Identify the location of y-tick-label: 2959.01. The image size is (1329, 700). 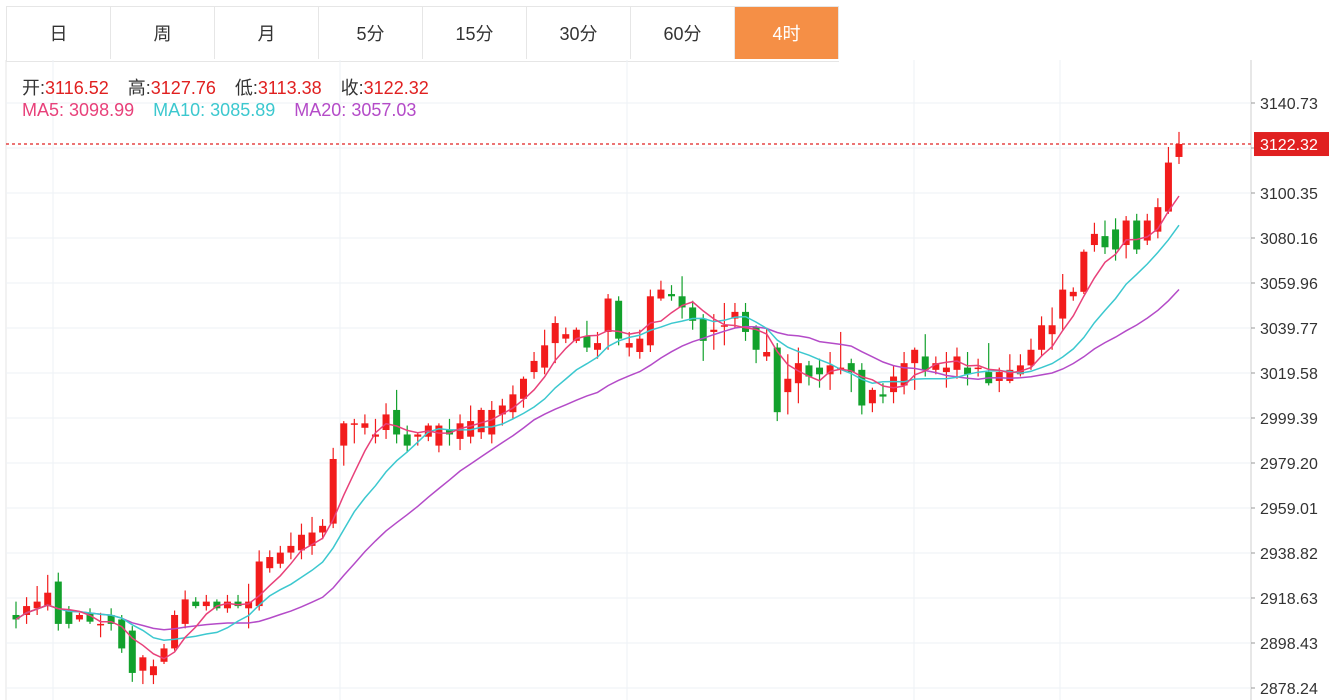
(1289, 509).